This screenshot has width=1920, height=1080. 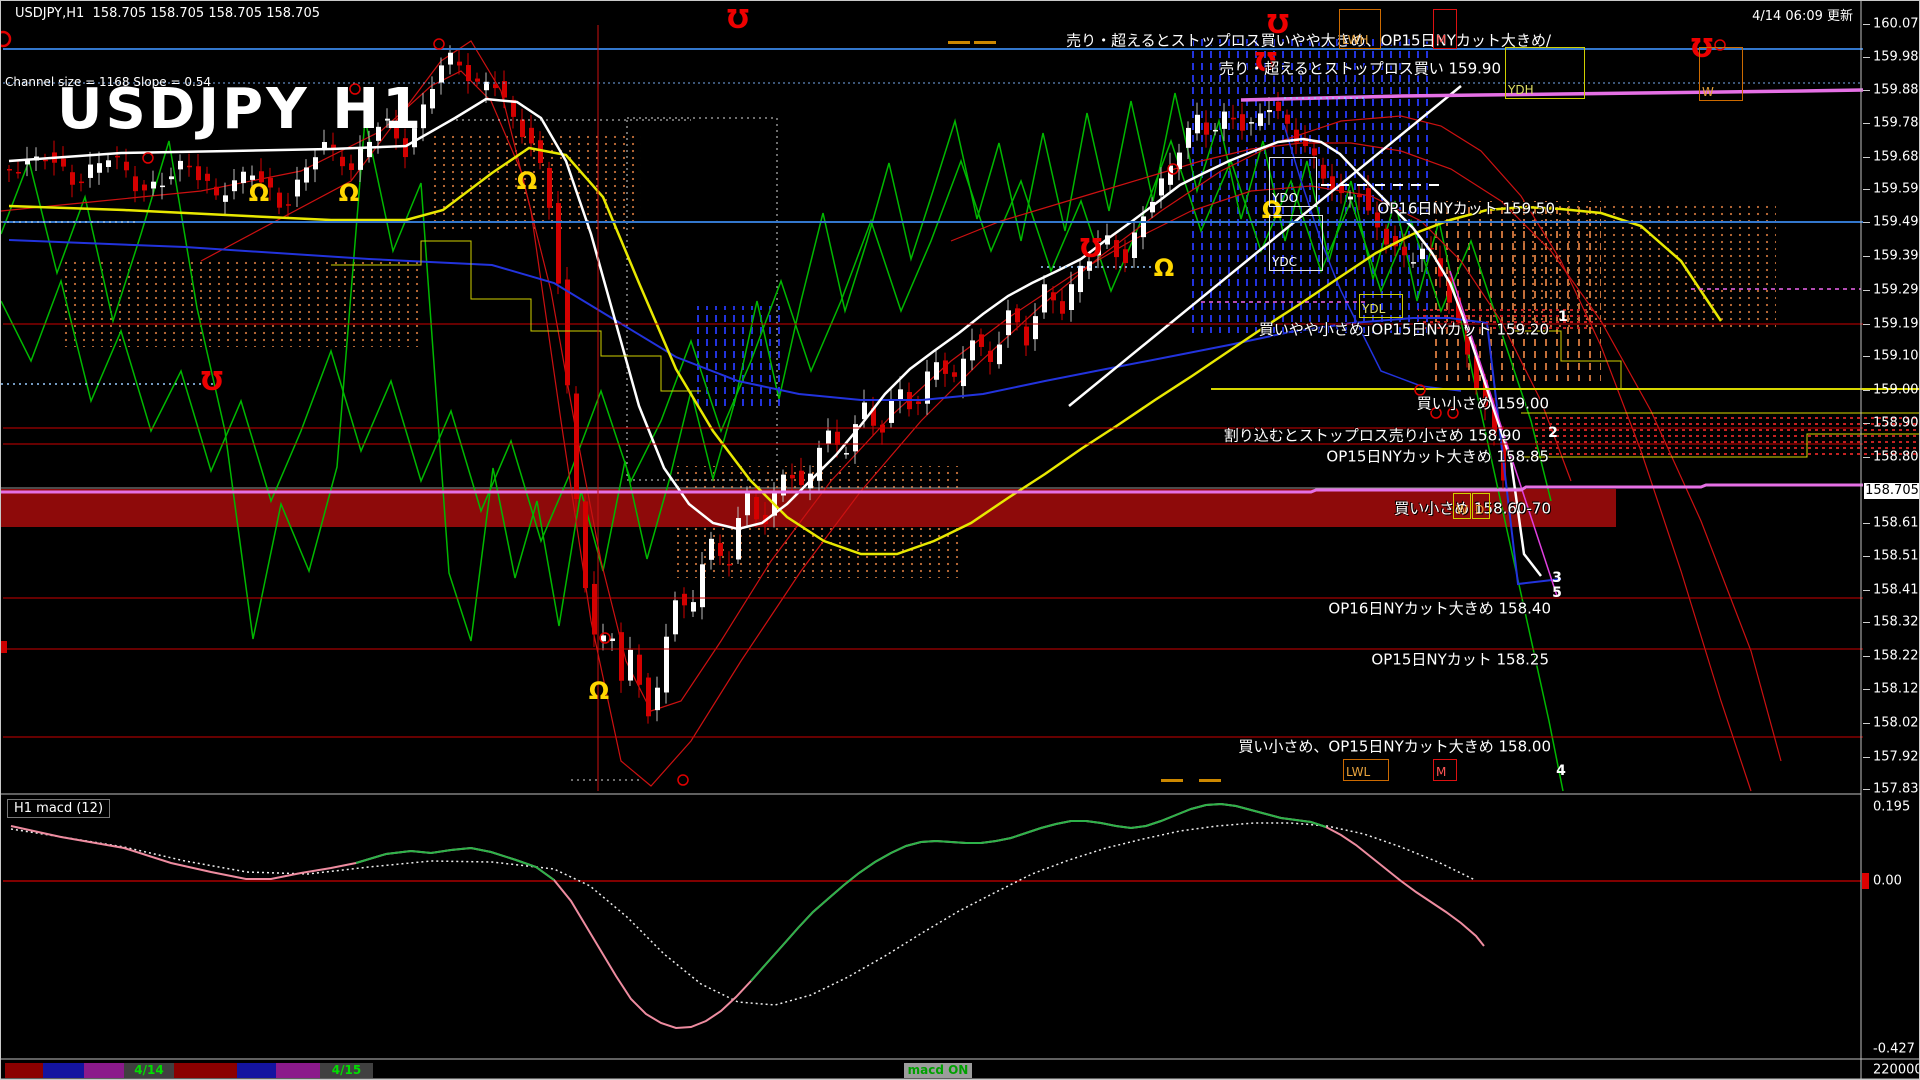 What do you see at coordinates (1366, 770) in the screenshot?
I see `range-box-lwl: LWL` at bounding box center [1366, 770].